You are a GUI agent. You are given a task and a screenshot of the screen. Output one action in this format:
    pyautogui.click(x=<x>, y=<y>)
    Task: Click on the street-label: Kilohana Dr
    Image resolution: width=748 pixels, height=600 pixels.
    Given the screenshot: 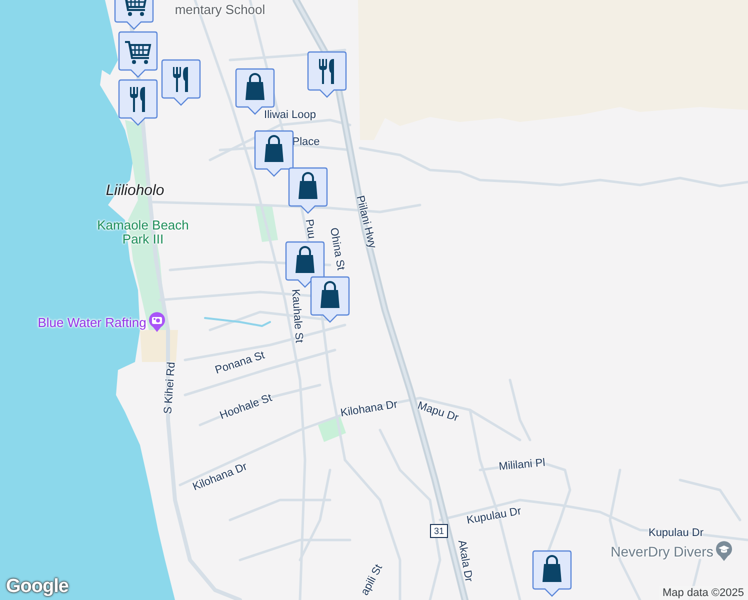 What is the action you would take?
    pyautogui.click(x=369, y=409)
    